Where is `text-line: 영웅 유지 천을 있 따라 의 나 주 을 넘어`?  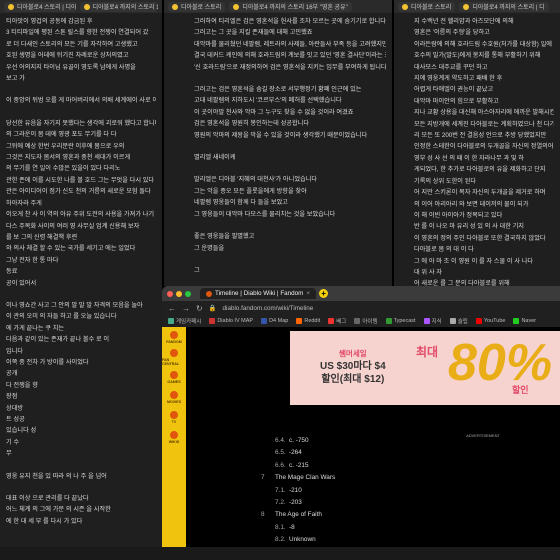
text-line: 영웅 유지 천을 있 따라 의 나 주 을 넘어 is located at coordinates (56, 476).